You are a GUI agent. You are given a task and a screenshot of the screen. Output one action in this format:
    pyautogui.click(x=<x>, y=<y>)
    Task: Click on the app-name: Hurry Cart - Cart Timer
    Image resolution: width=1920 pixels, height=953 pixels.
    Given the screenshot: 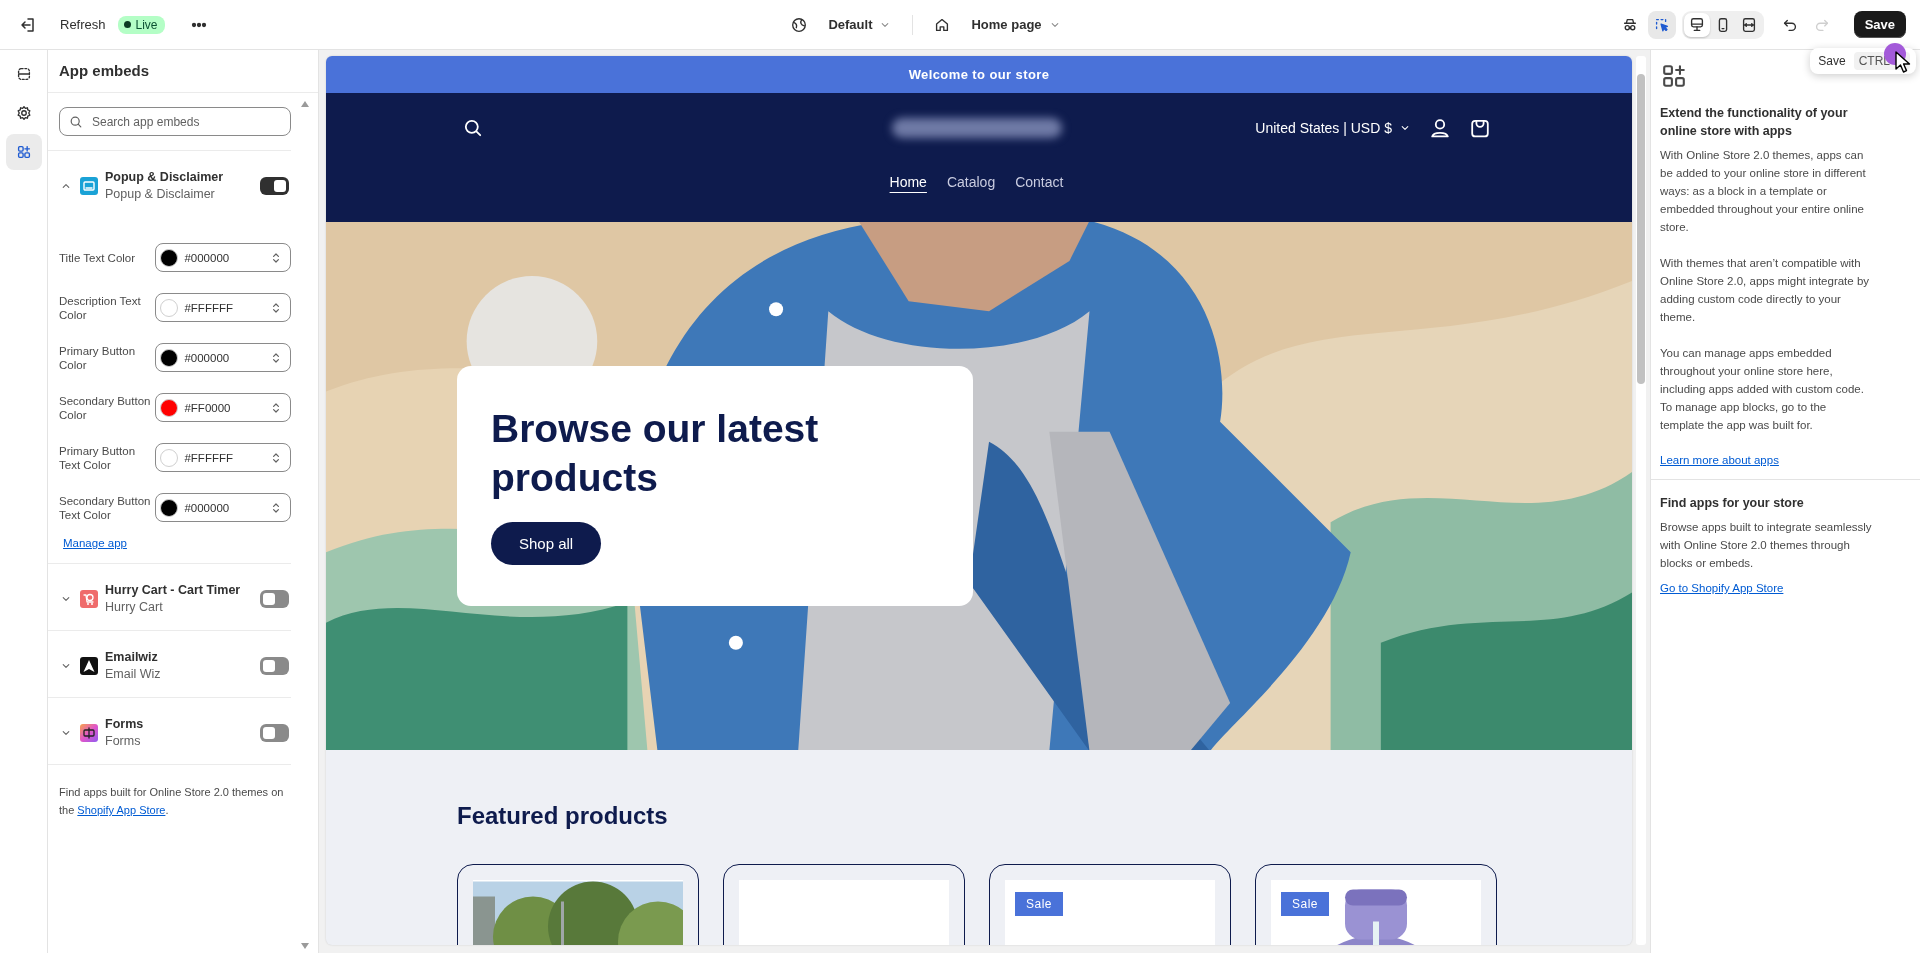 What is the action you would take?
    pyautogui.click(x=173, y=590)
    